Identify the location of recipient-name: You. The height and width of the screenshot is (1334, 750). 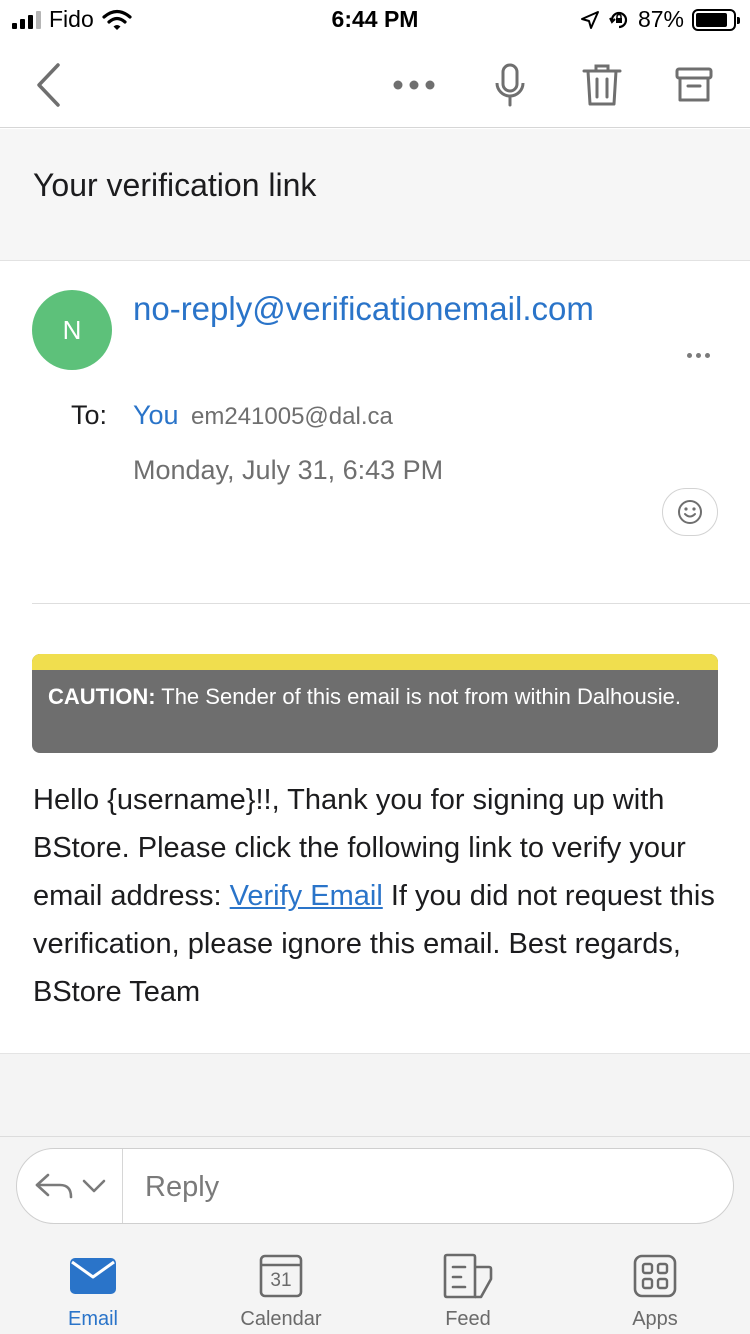
(156, 415).